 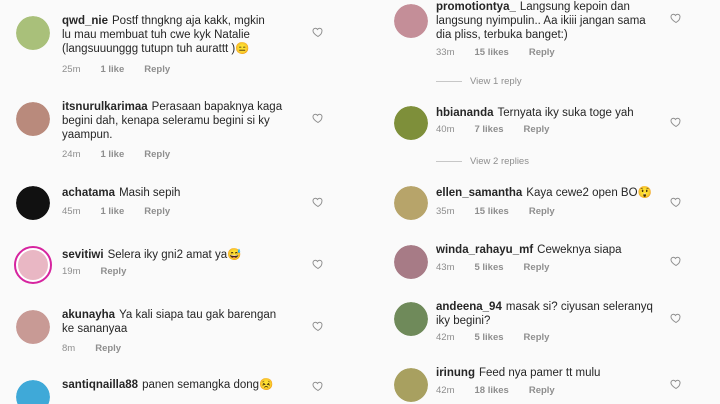 What do you see at coordinates (479, 193) in the screenshot?
I see `comment-username: ellen_samantha` at bounding box center [479, 193].